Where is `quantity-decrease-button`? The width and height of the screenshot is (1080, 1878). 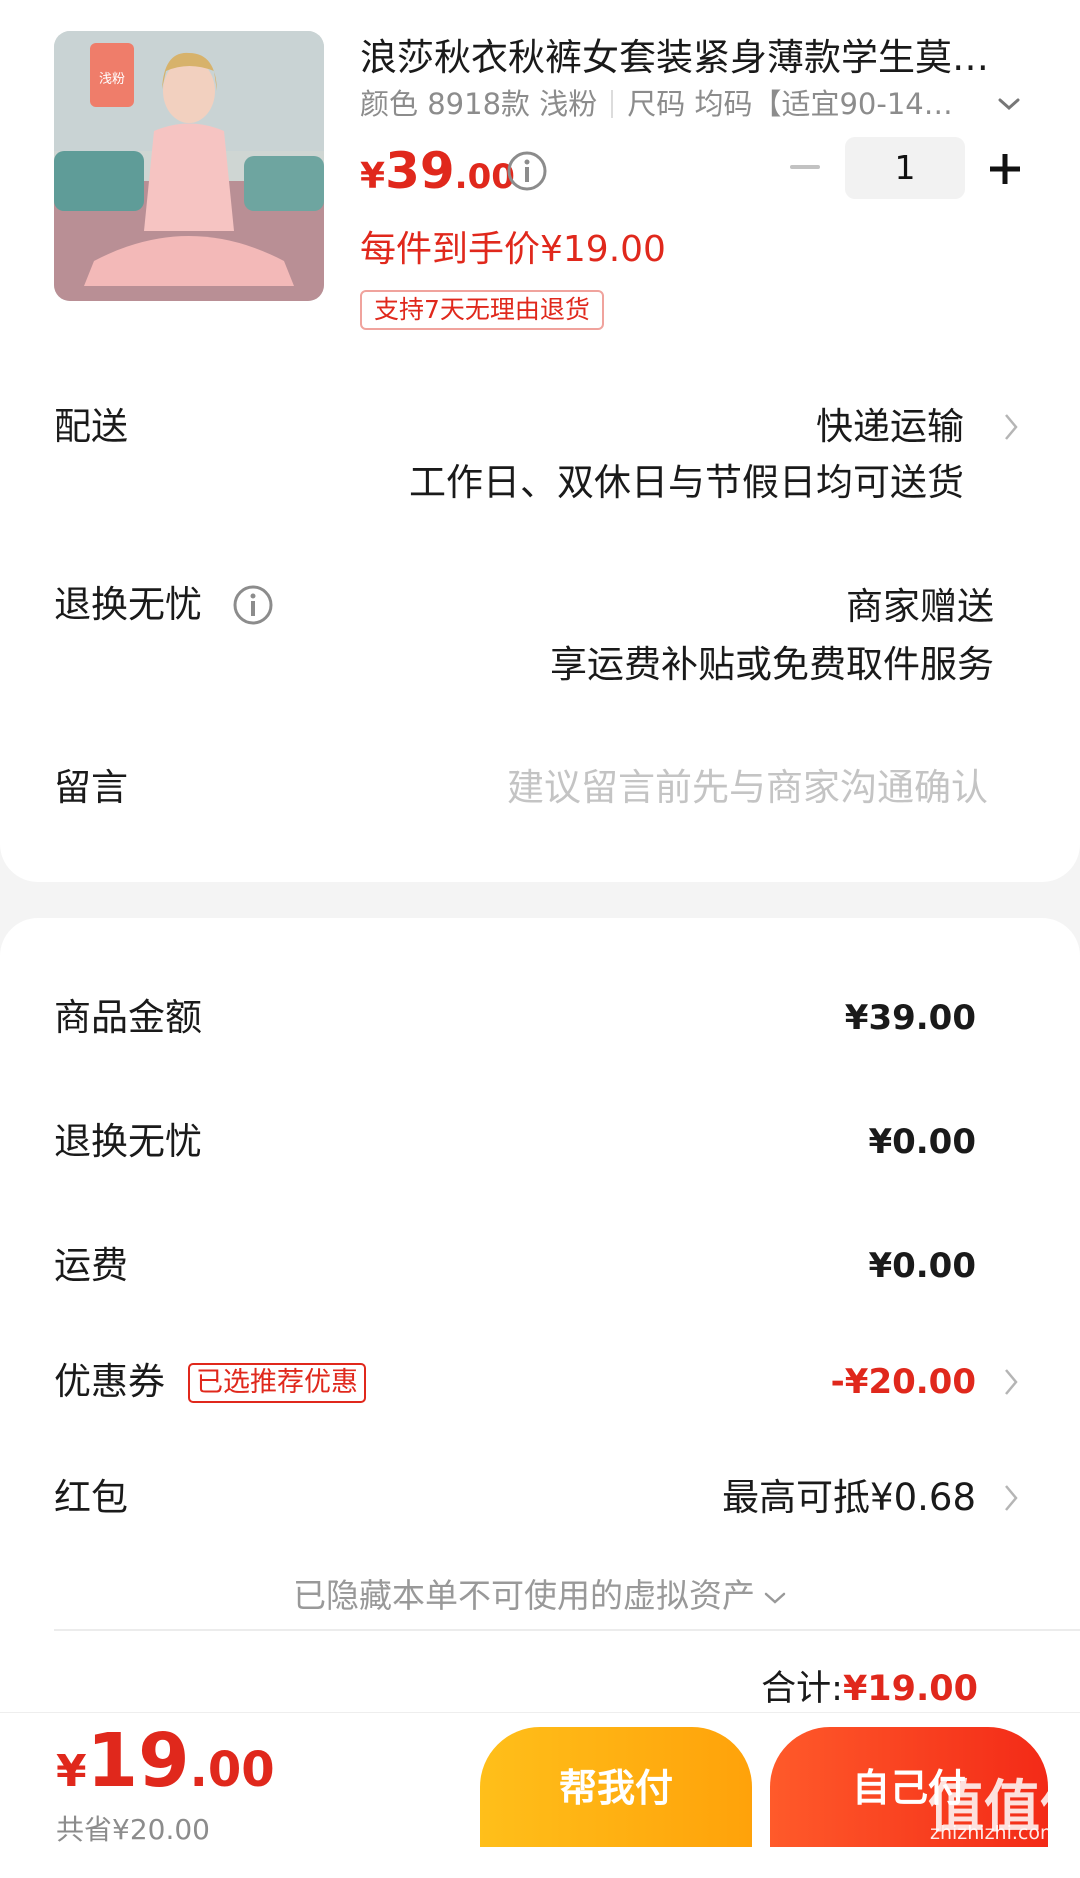
quantity-decrease-button is located at coordinates (805, 167).